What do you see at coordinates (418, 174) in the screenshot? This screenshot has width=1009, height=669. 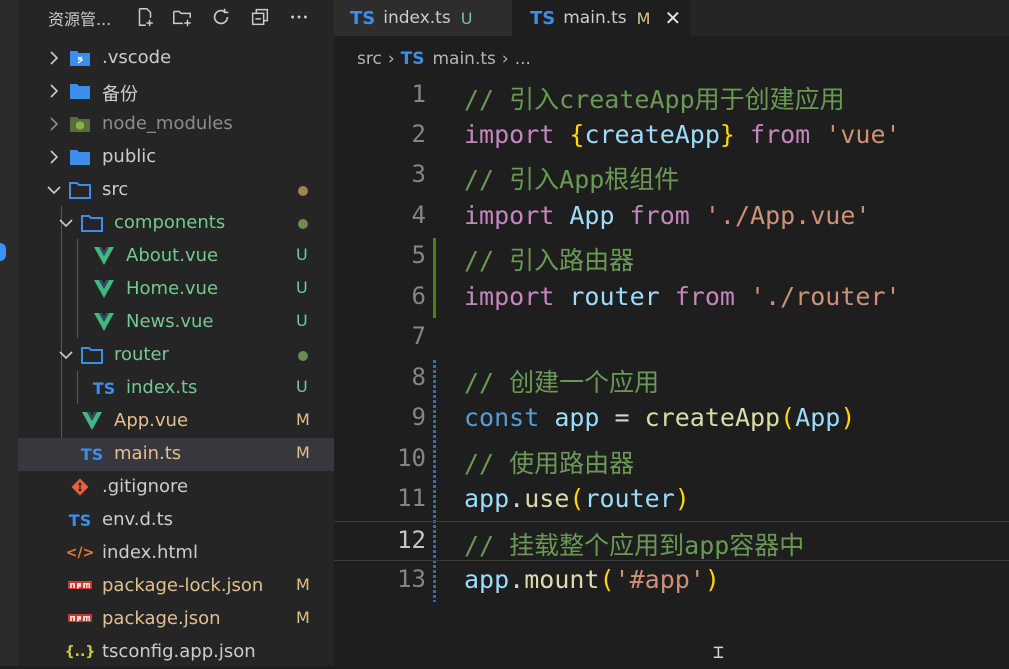 I see `line-number: 3` at bounding box center [418, 174].